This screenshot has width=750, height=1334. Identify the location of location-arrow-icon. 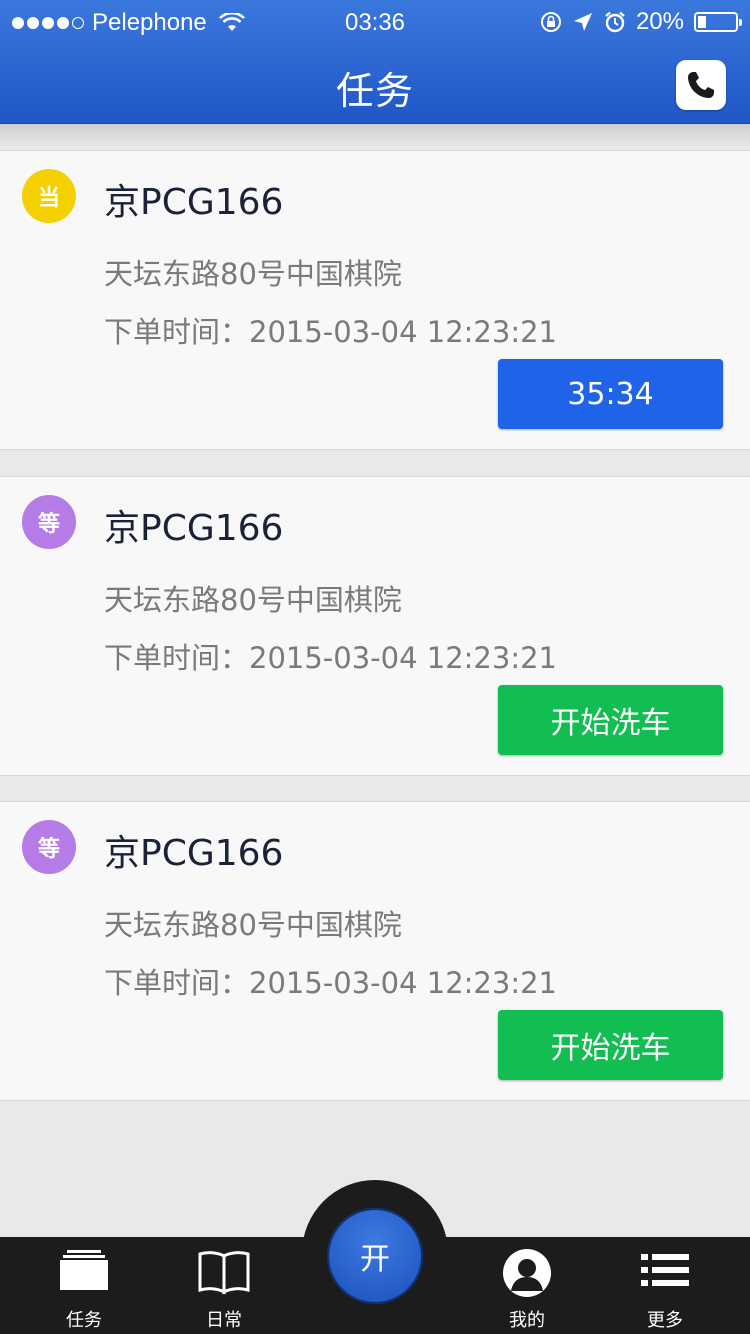
(582, 22).